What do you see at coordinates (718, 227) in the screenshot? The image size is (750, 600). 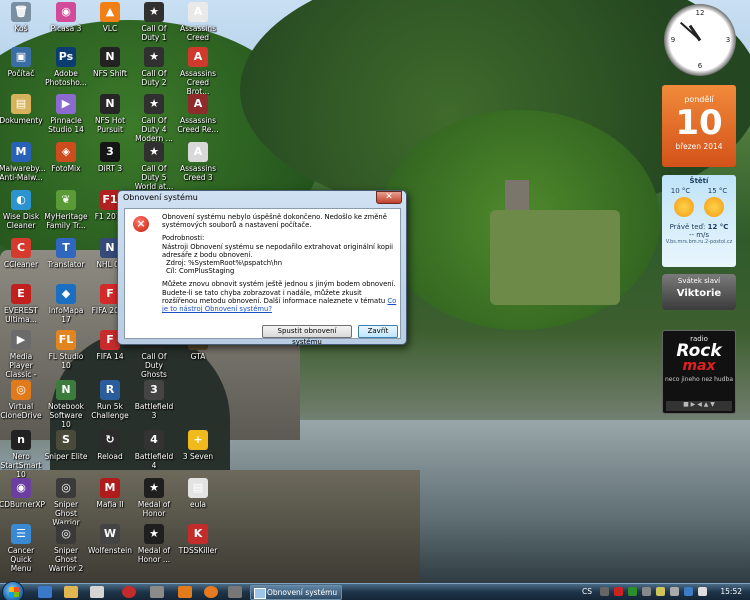 I see `weather-current: 12 °C` at bounding box center [718, 227].